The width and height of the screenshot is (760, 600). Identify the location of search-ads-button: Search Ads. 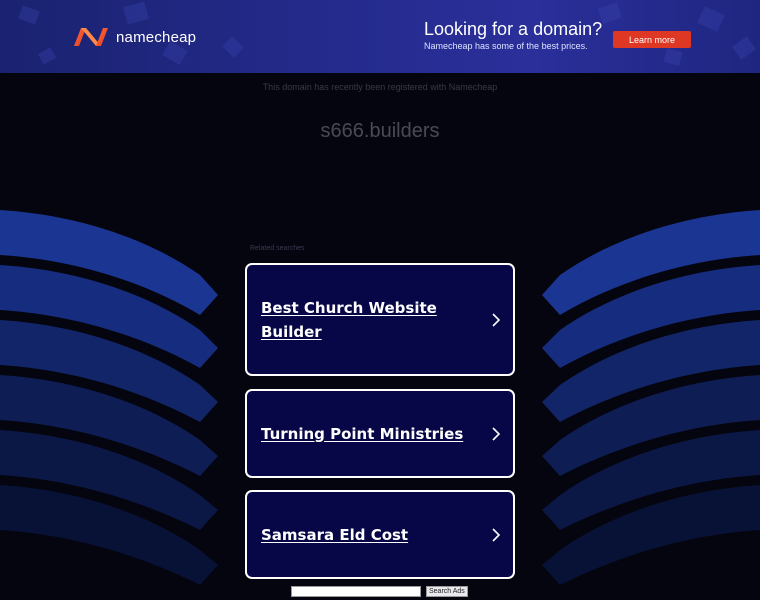
(447, 591).